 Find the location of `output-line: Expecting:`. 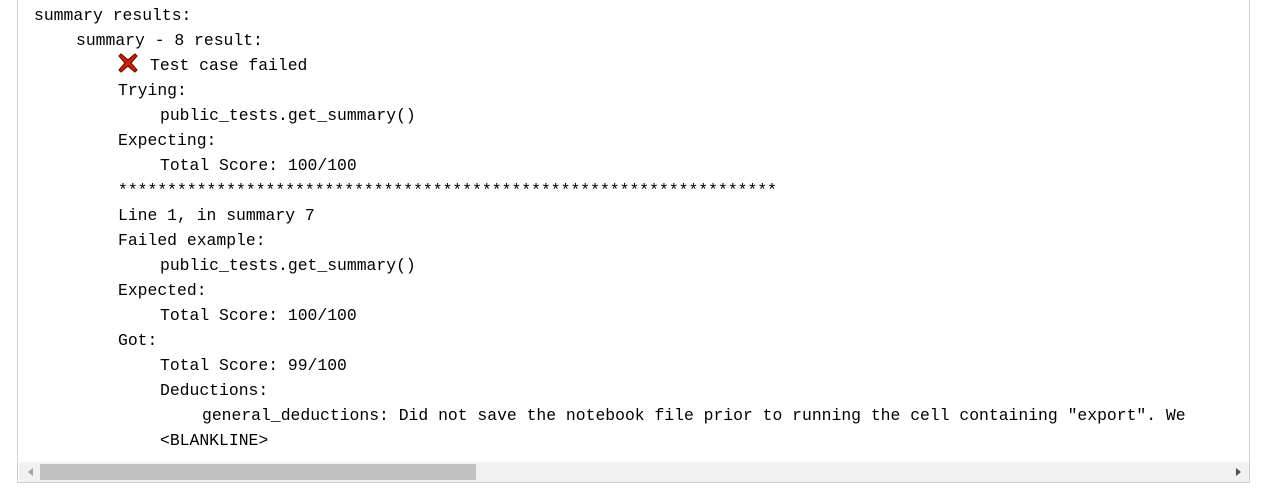

output-line: Expecting: is located at coordinates (641, 140).